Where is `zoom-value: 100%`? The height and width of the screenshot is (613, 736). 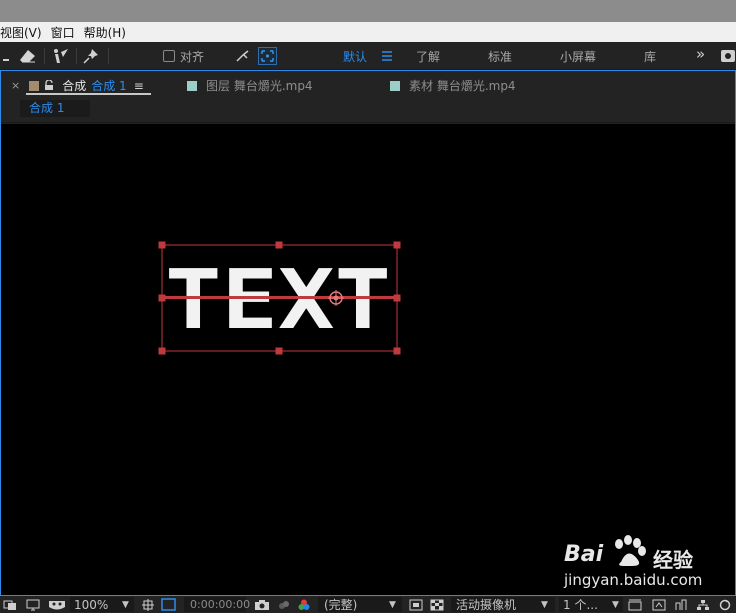
zoom-value: 100% is located at coordinates (91, 604).